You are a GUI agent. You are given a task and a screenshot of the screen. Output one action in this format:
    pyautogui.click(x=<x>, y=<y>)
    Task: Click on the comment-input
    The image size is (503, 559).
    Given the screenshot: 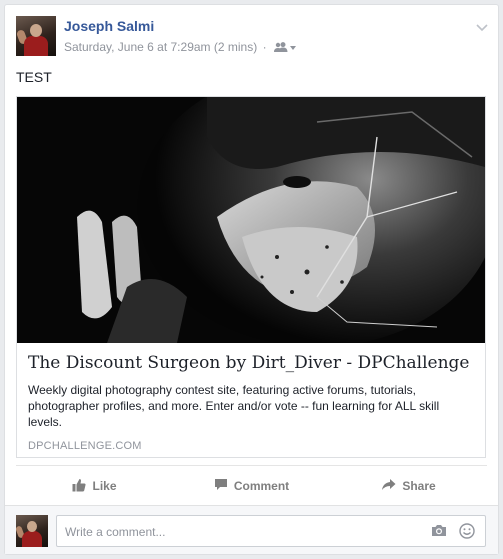 What is the action you would take?
    pyautogui.click(x=235, y=532)
    